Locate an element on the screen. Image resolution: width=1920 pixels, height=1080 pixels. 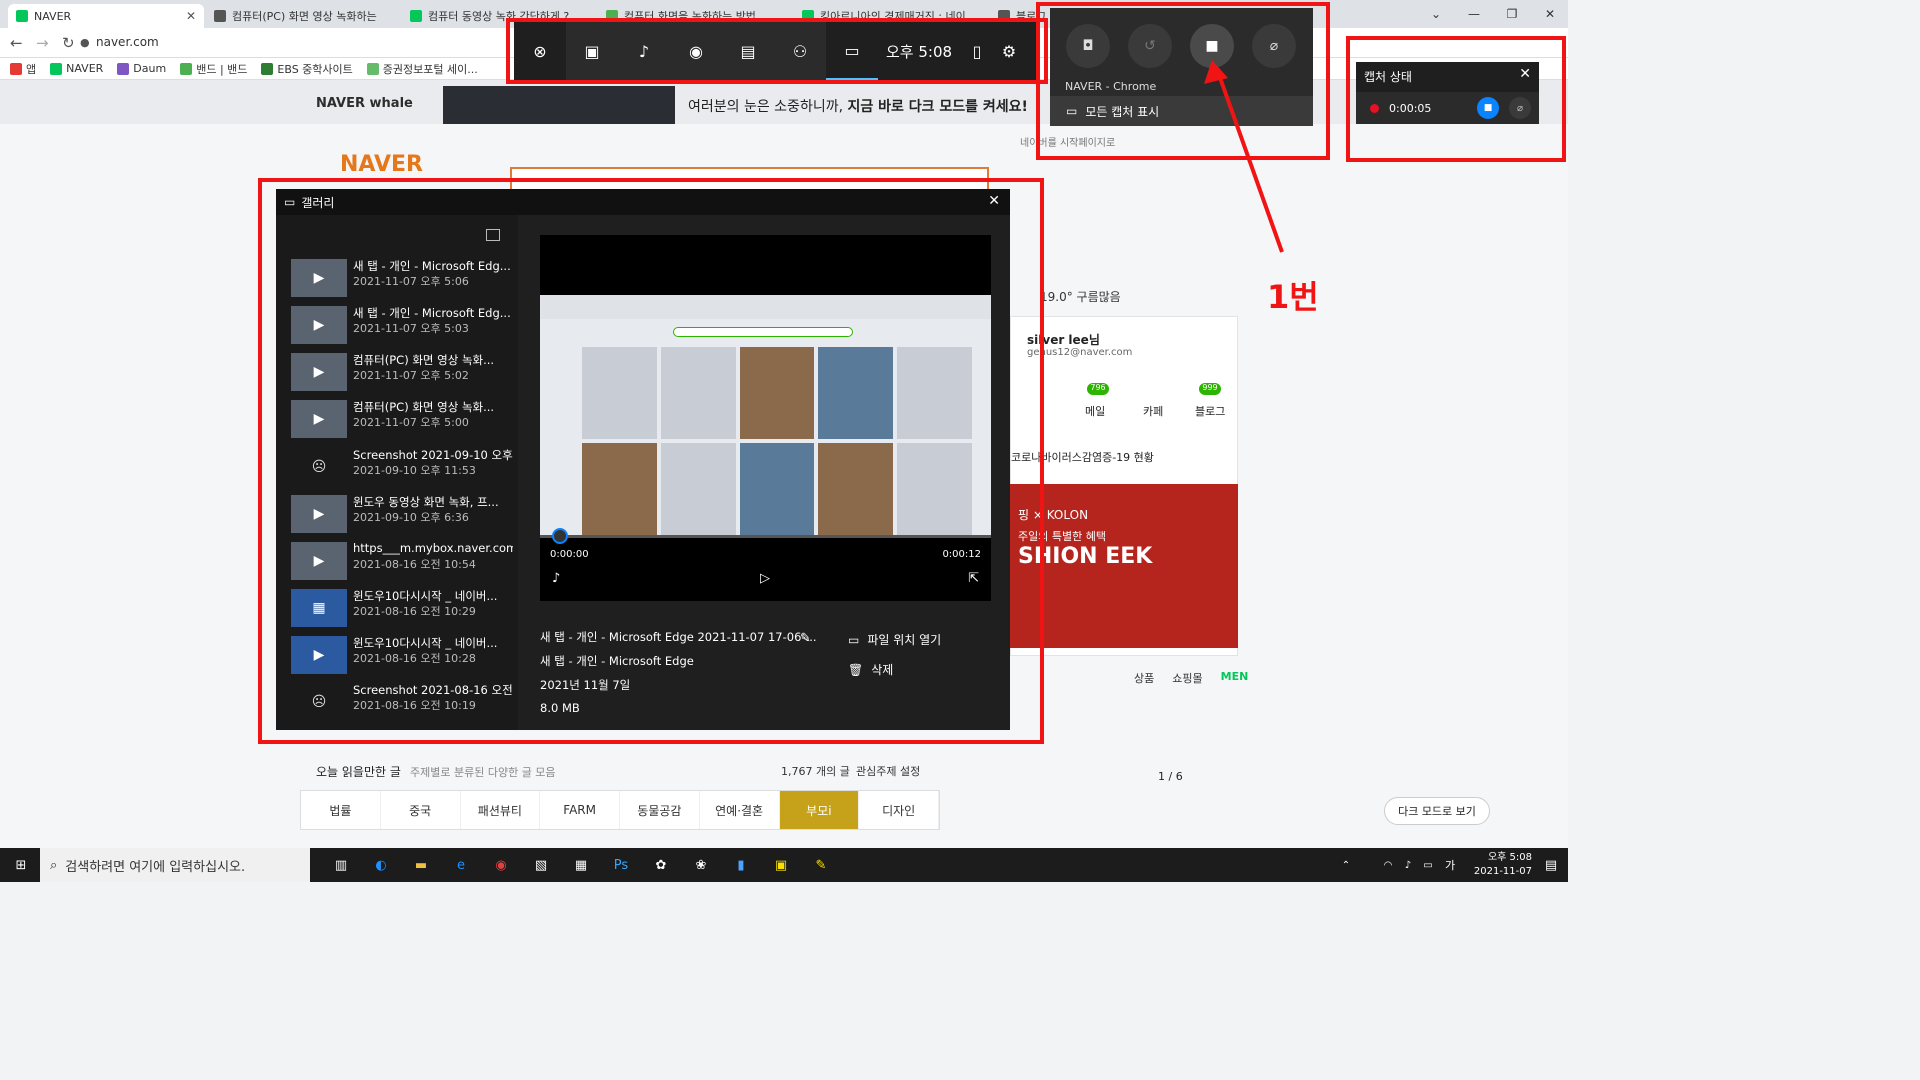
clock-time: 오후 5:08 is located at coordinates (1509, 857).